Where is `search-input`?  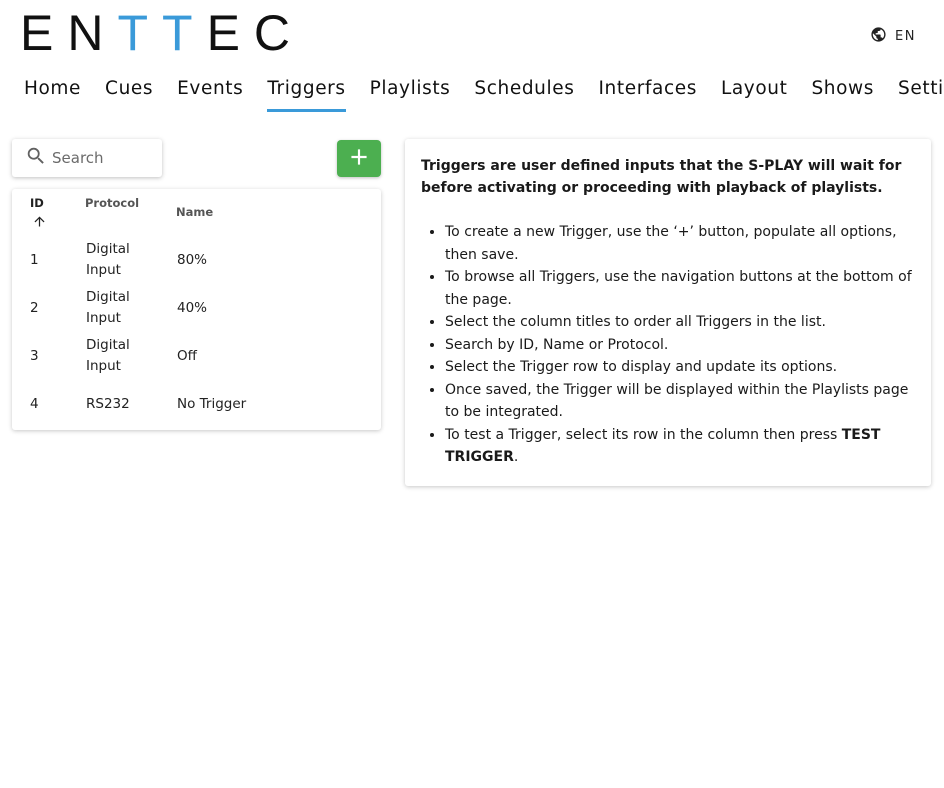
search-input is located at coordinates (102, 158).